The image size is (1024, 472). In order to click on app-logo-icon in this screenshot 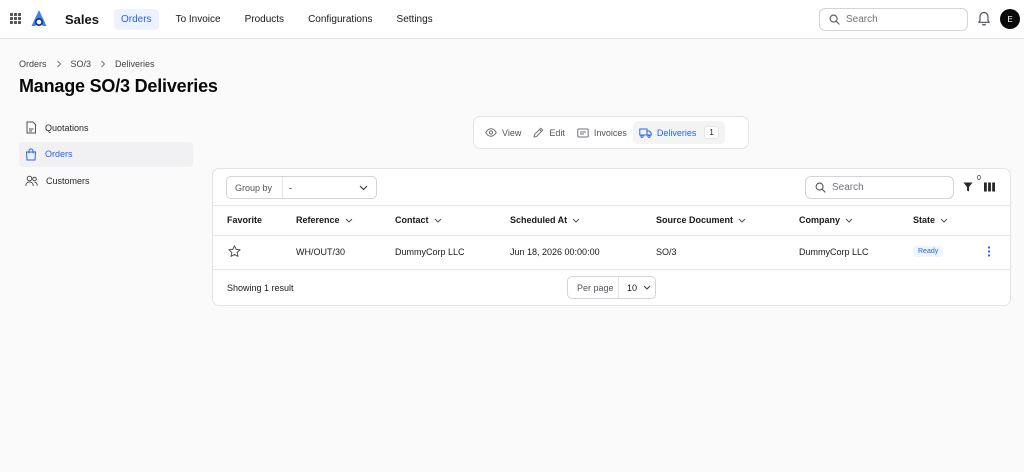, I will do `click(39, 18)`.